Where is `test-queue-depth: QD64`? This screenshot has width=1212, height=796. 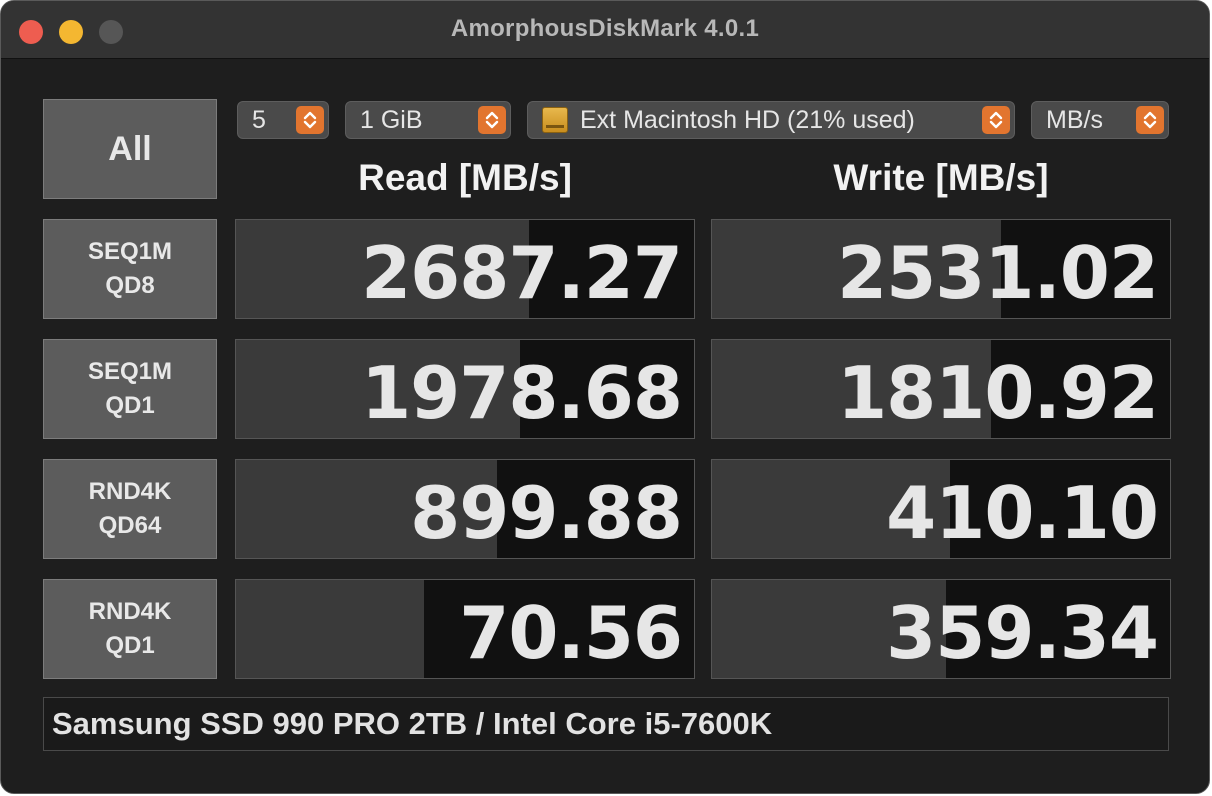
test-queue-depth: QD64 is located at coordinates (130, 525).